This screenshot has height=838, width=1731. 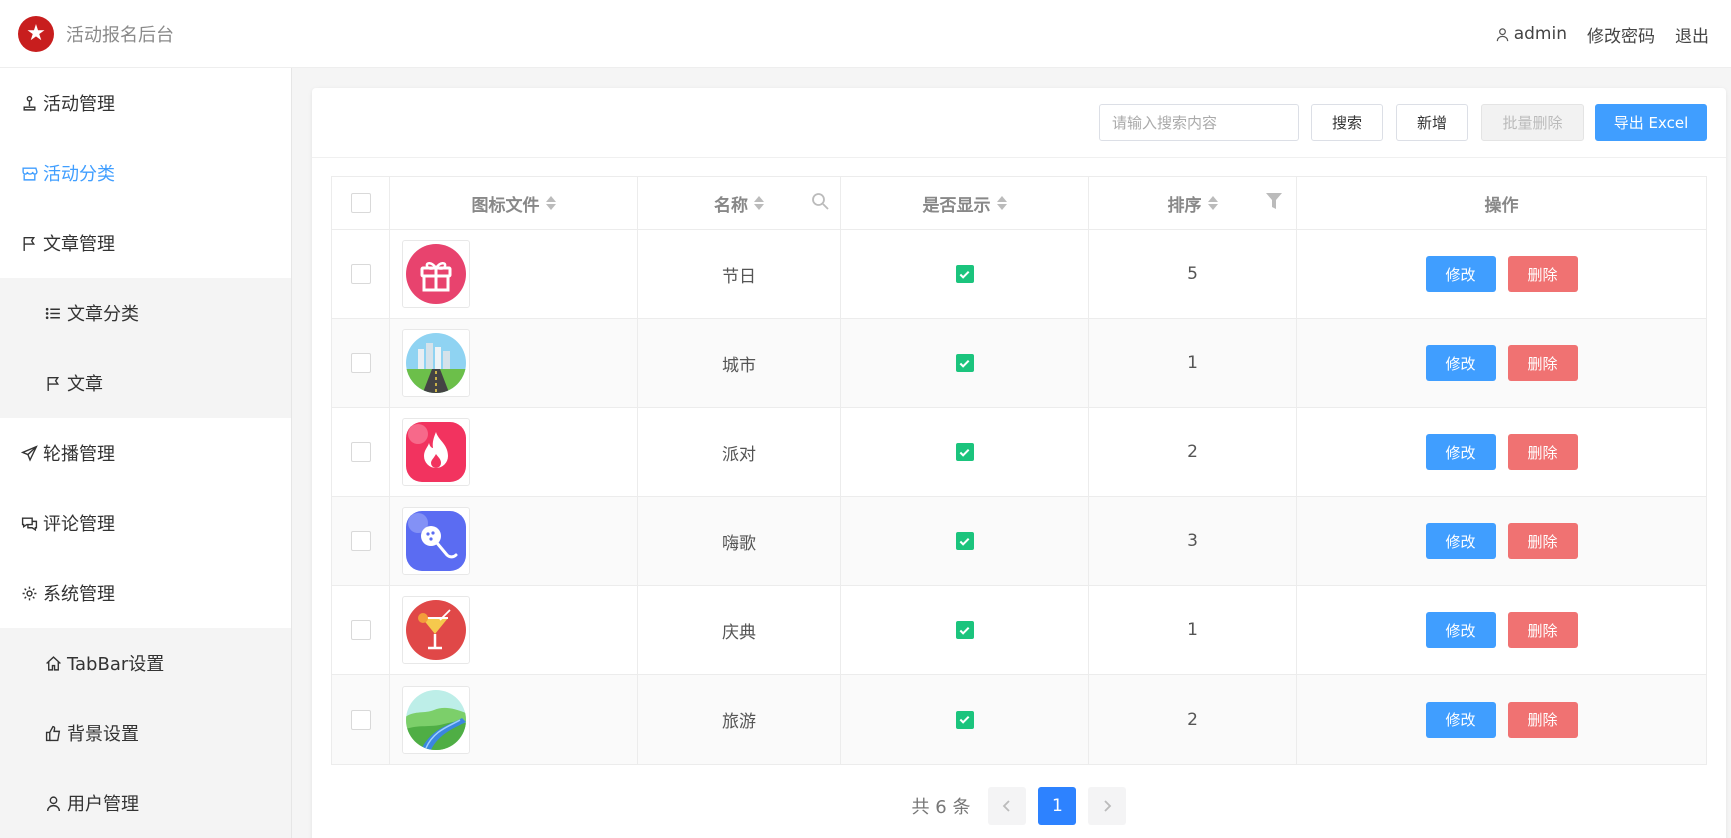 I want to click on chevron-right-icon, so click(x=1108, y=806).